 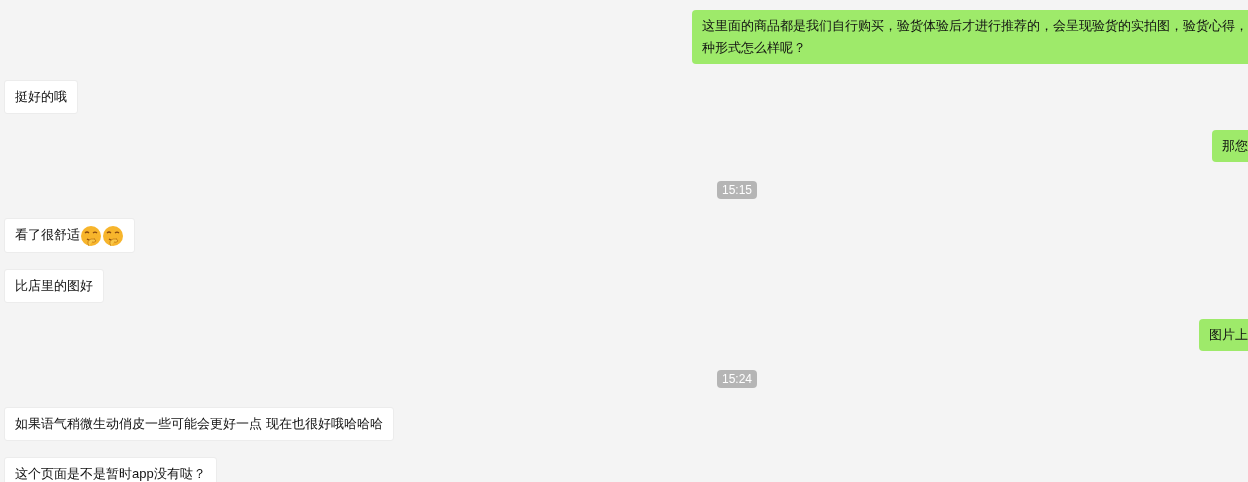 What do you see at coordinates (1223, 334) in the screenshot?
I see `message-bubble: 图片上` at bounding box center [1223, 334].